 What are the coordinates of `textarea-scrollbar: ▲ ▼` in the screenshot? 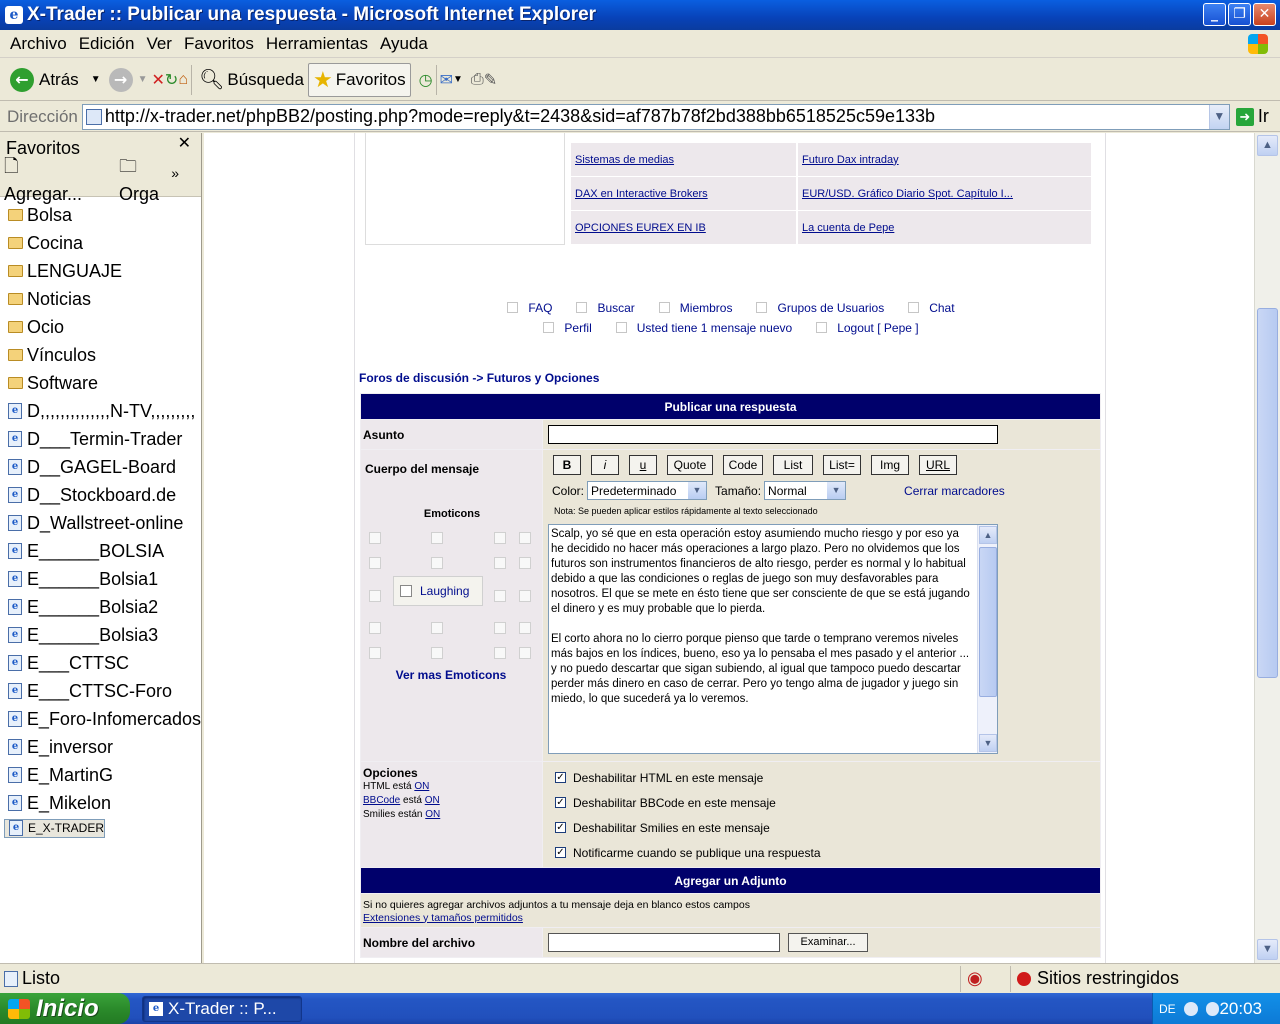 It's located at (987, 639).